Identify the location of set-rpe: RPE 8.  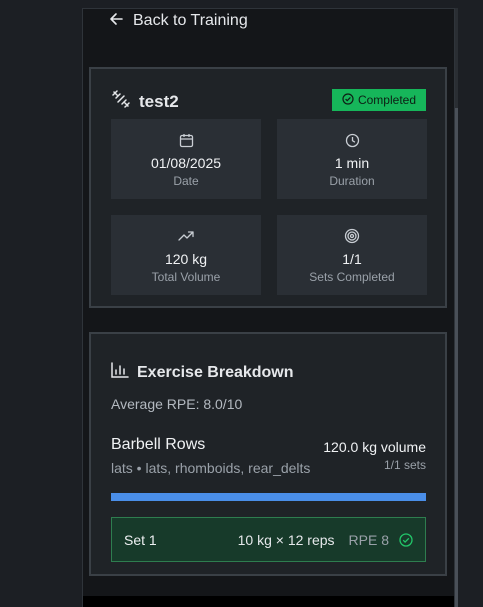
(368, 539).